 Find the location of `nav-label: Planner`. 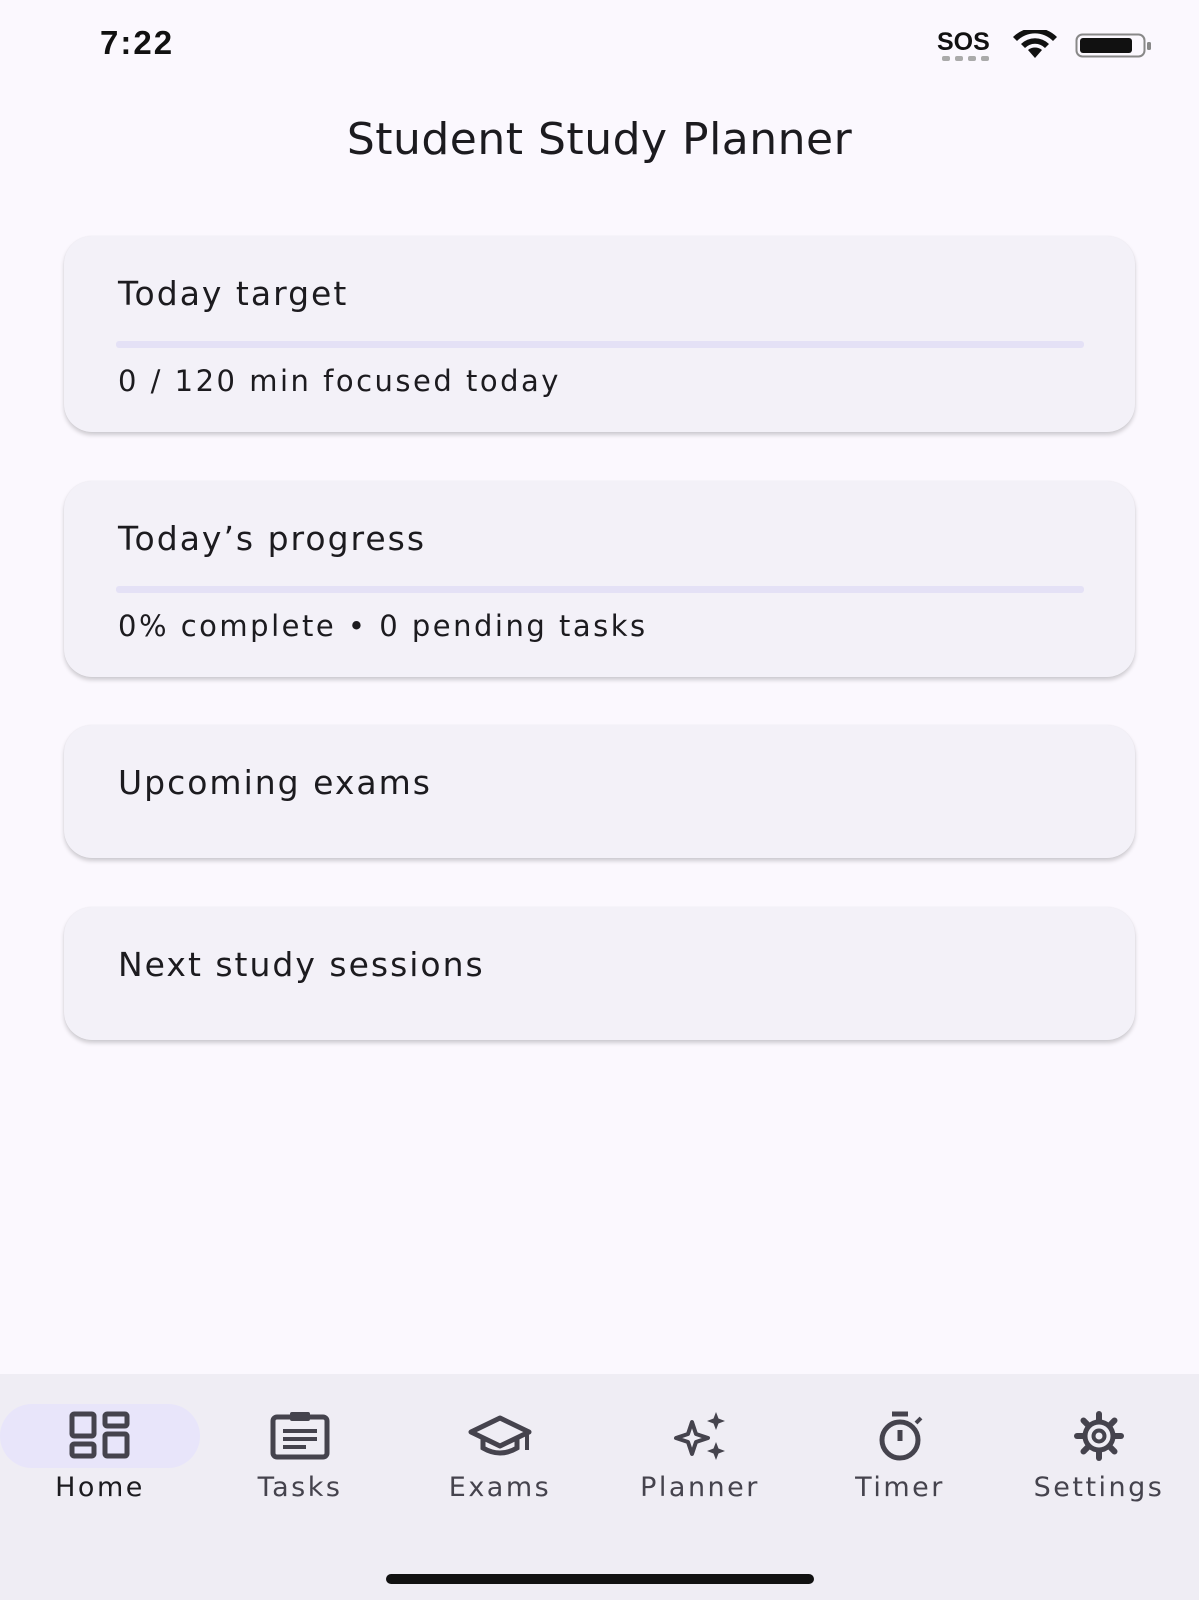

nav-label: Planner is located at coordinates (700, 1487).